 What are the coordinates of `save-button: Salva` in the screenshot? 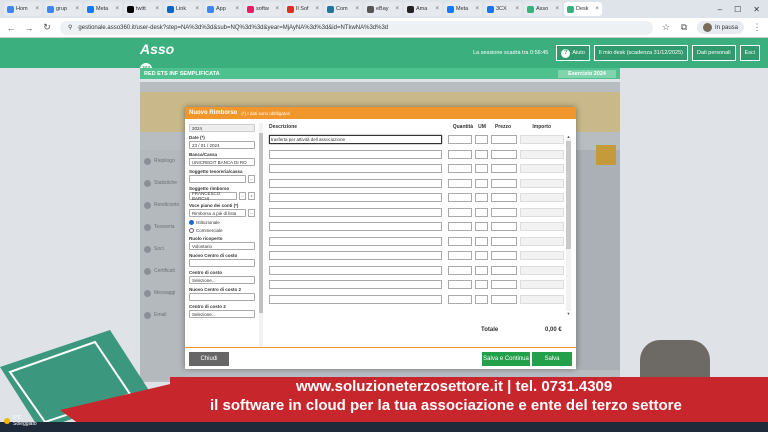 It's located at (552, 358).